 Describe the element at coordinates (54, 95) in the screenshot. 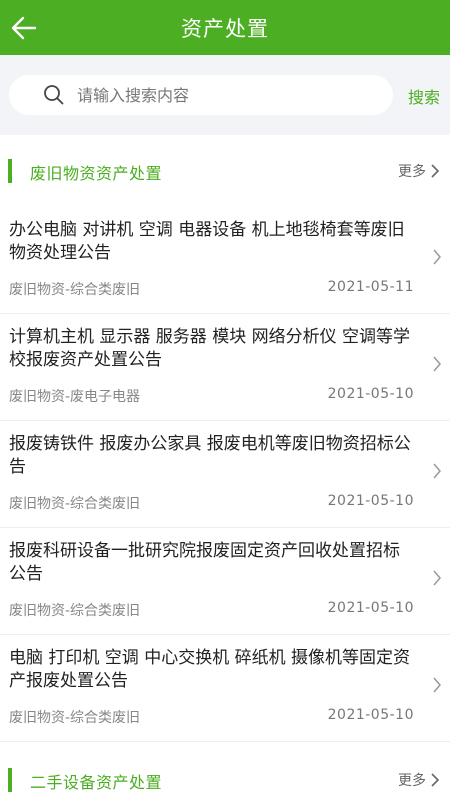

I see `search-icon` at that location.